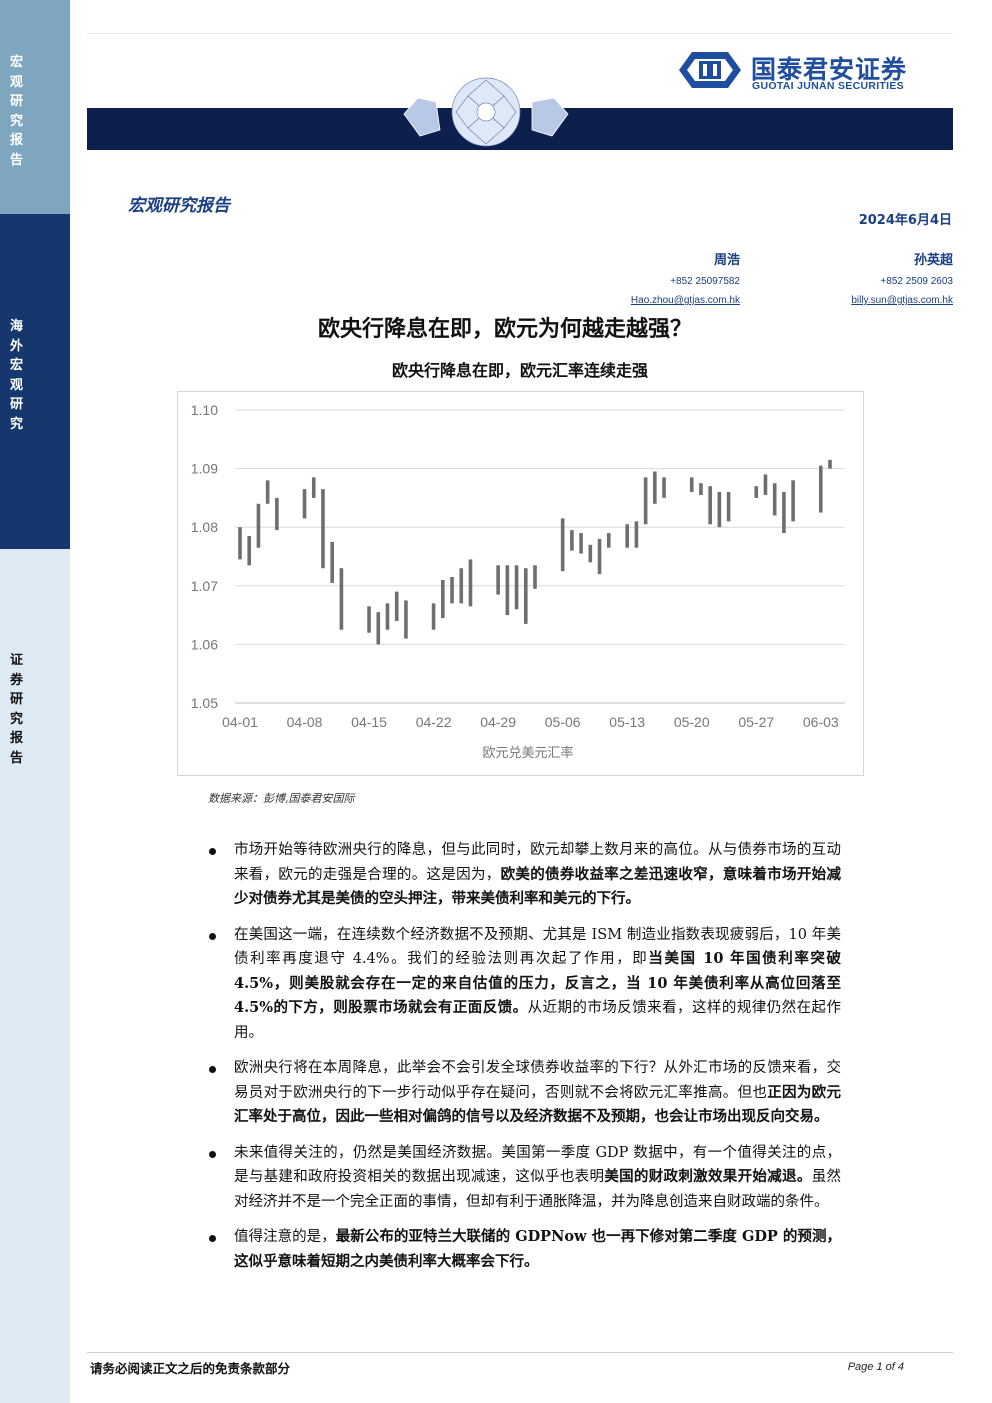 The width and height of the screenshot is (992, 1403). What do you see at coordinates (933, 260) in the screenshot?
I see `author-name: 孙英超` at bounding box center [933, 260].